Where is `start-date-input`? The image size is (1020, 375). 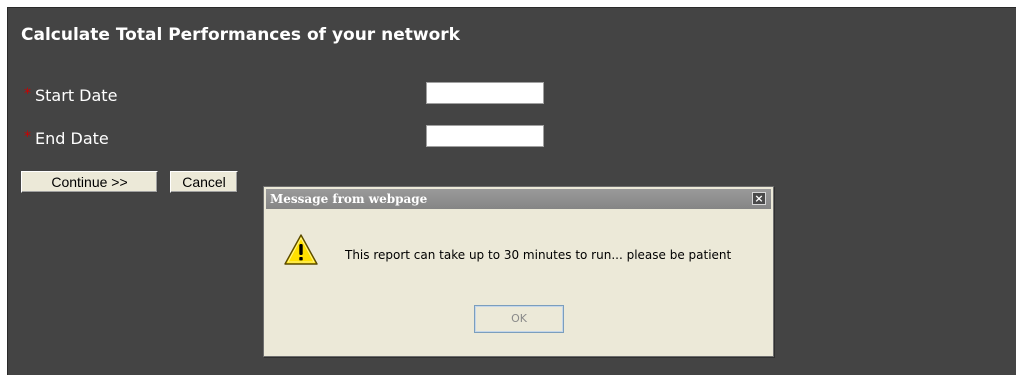
start-date-input is located at coordinates (485, 93).